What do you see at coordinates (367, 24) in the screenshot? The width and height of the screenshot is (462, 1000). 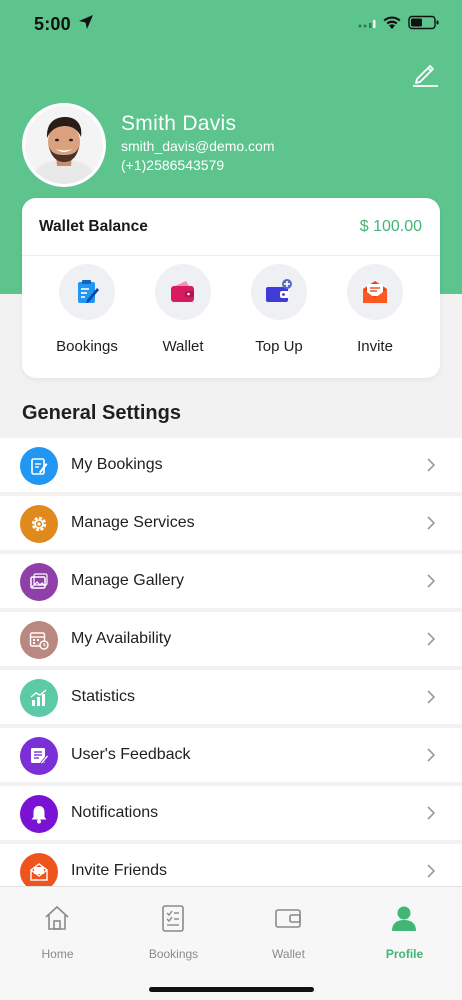 I see `cellular-signal-icon` at bounding box center [367, 24].